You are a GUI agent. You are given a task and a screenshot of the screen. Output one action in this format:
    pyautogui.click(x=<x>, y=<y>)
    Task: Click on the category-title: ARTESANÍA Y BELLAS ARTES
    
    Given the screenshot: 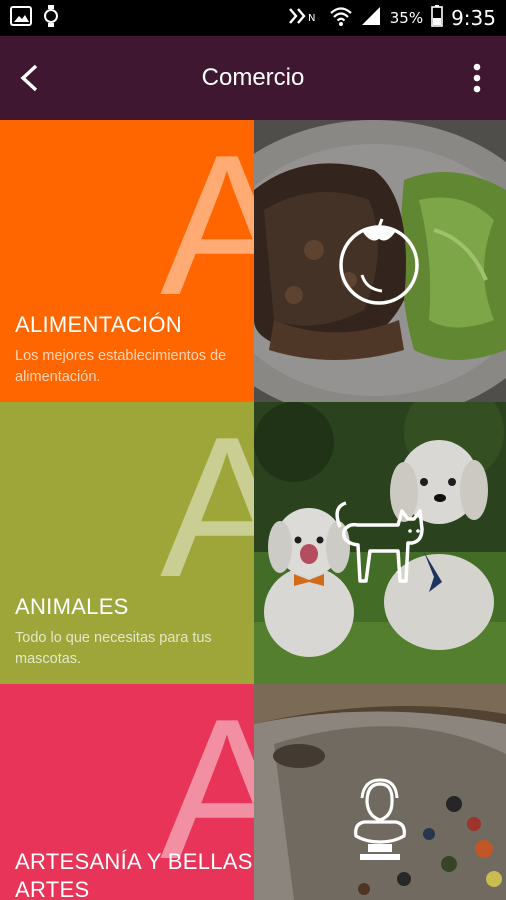 What is the action you would take?
    pyautogui.click(x=134, y=874)
    